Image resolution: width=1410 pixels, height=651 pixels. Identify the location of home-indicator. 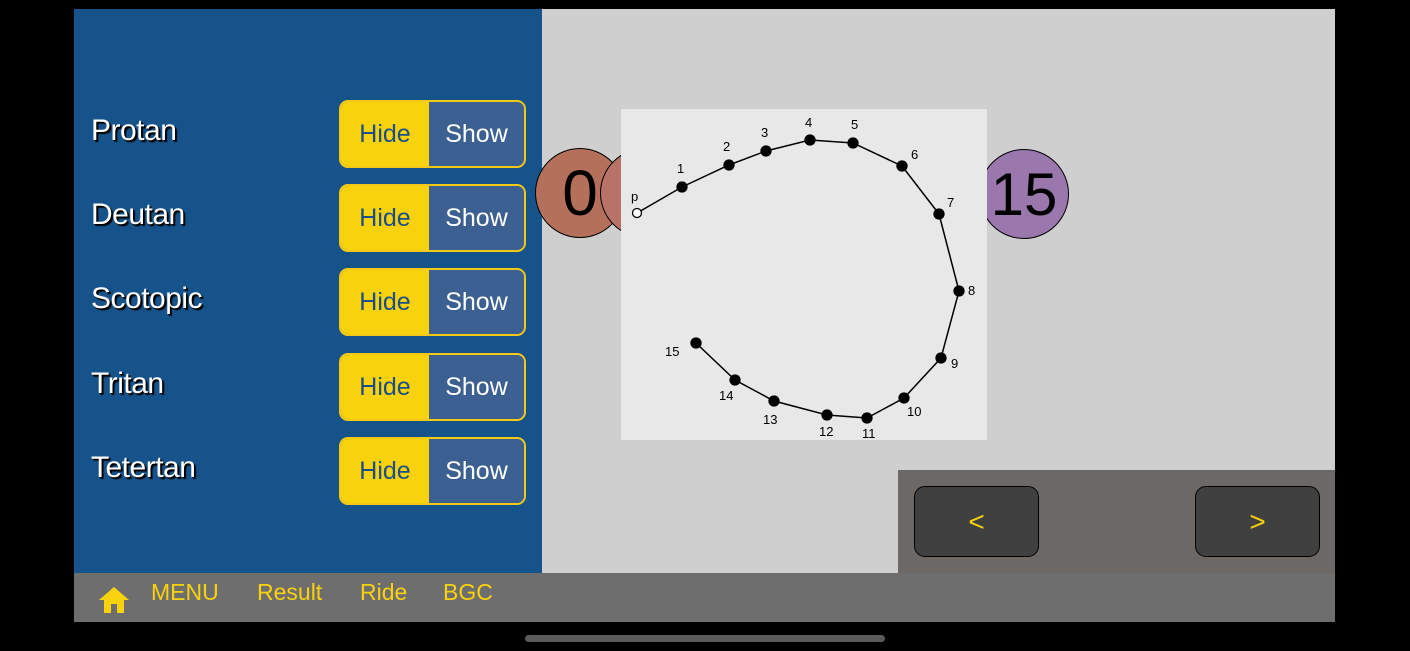
(705, 638).